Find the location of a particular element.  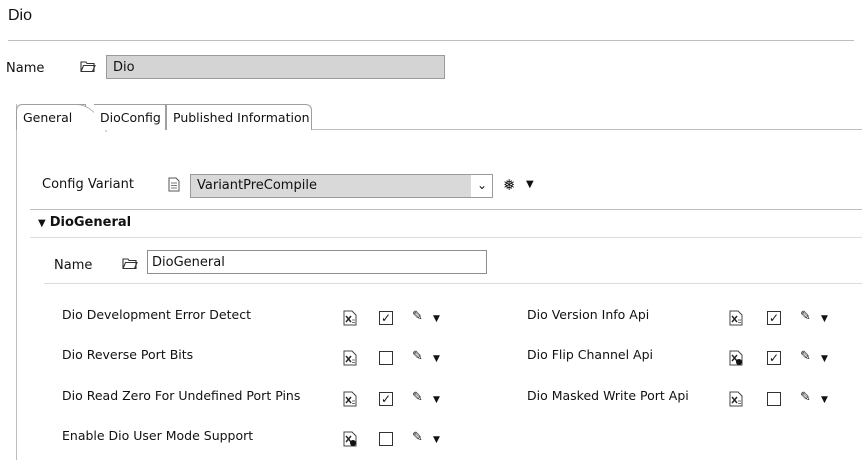

section-header-divider is located at coordinates (446, 237).